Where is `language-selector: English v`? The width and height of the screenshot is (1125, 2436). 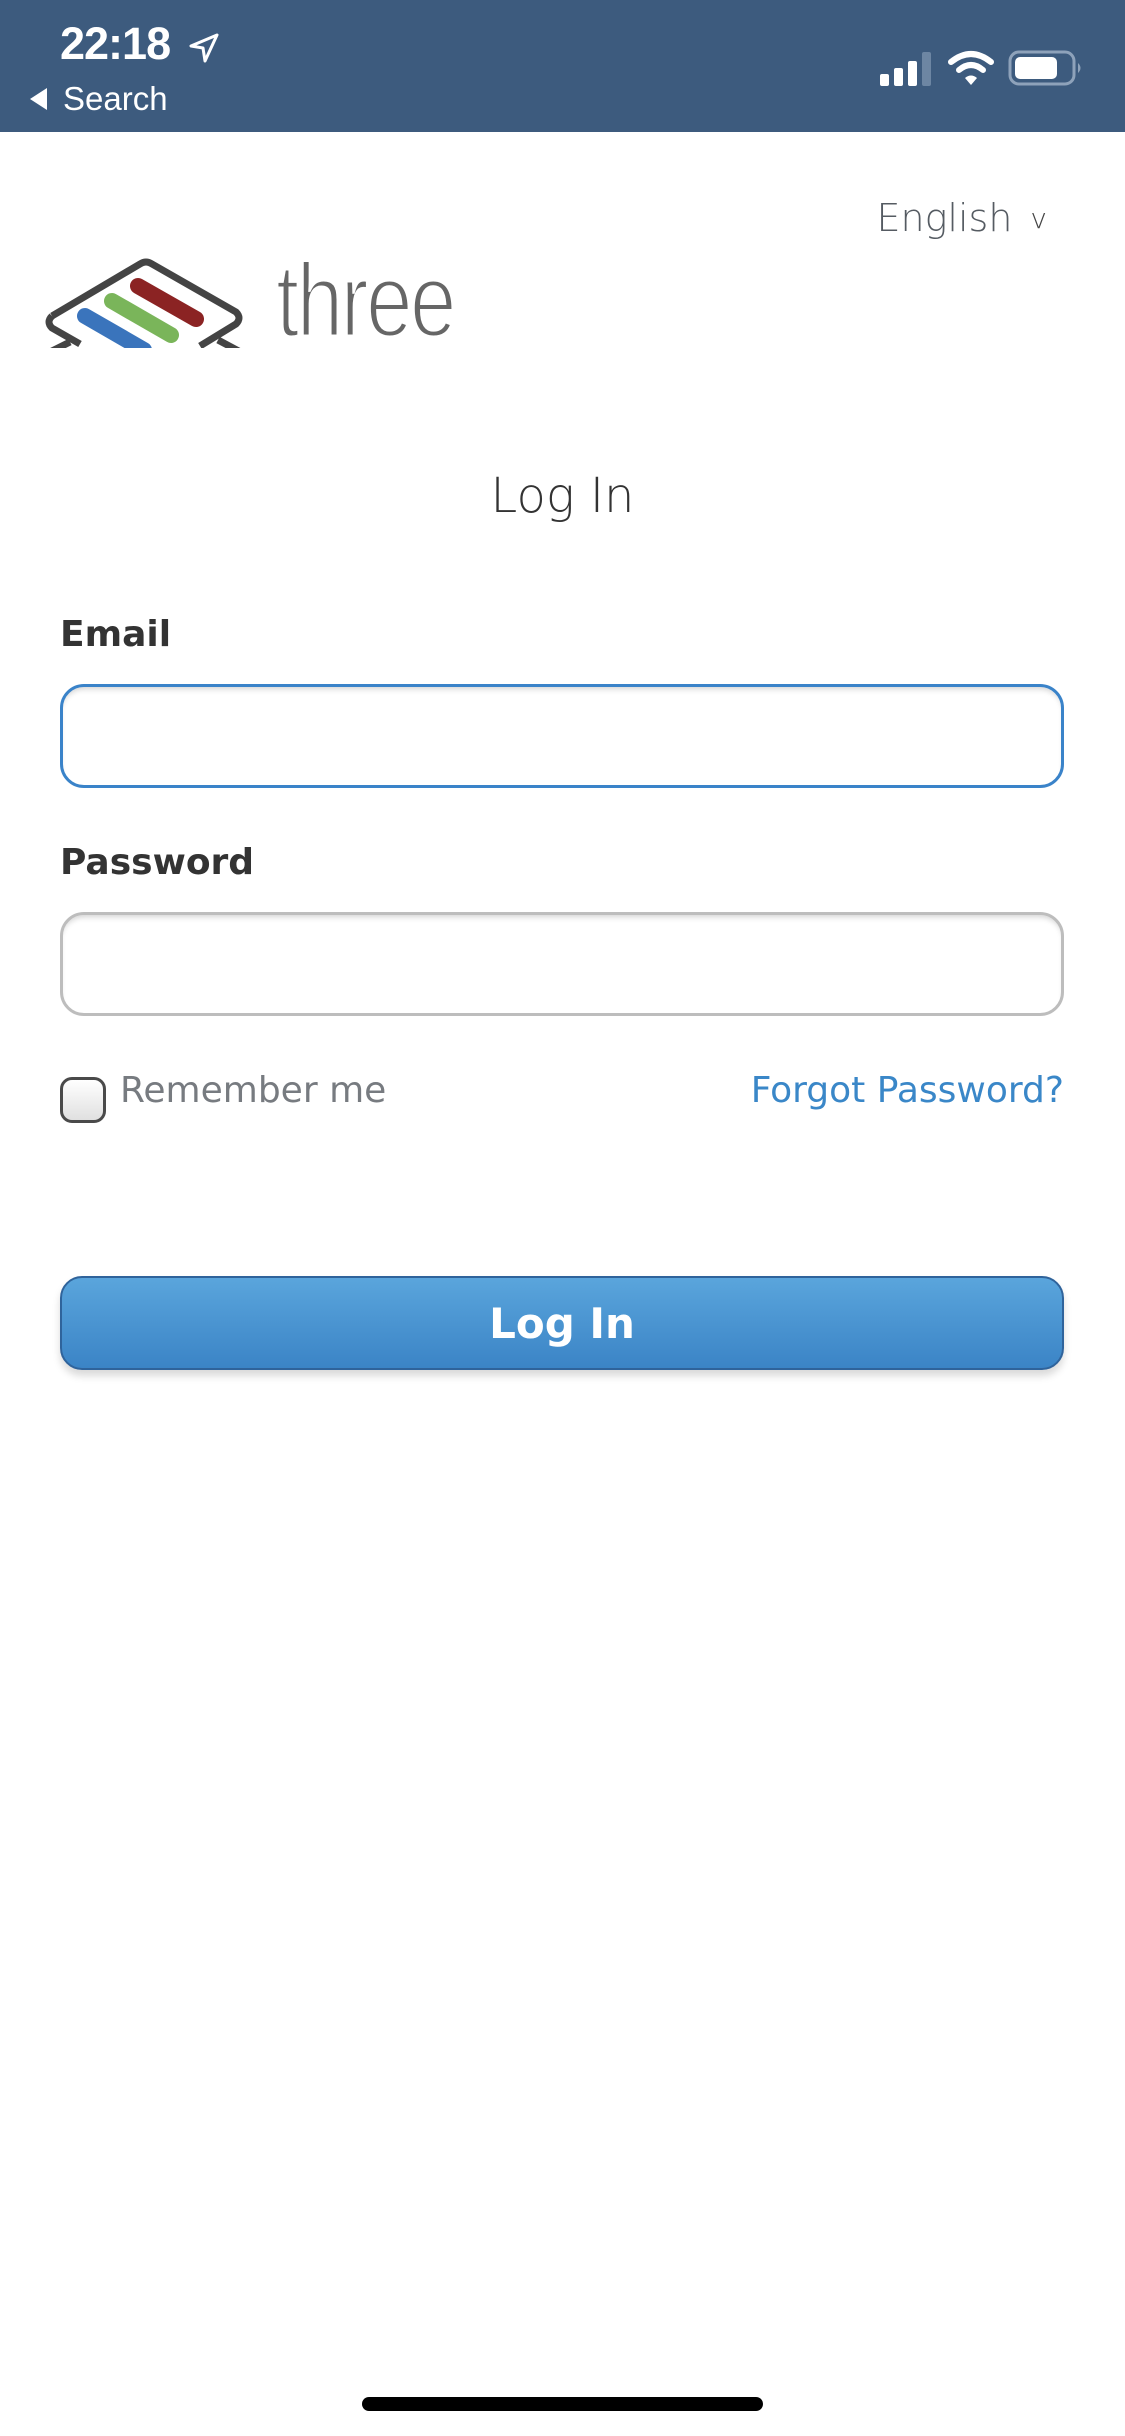
language-selector: English v is located at coordinates (962, 218).